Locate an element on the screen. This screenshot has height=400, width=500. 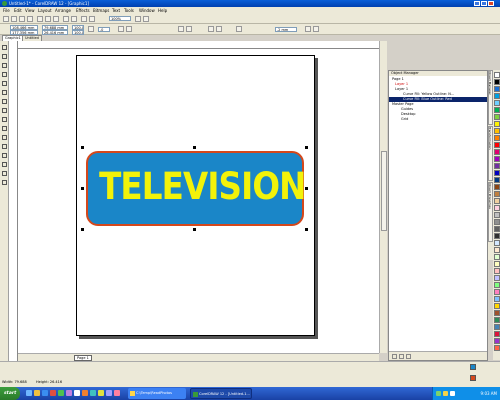
shape-tool-icon is located at coordinates (4, 56).